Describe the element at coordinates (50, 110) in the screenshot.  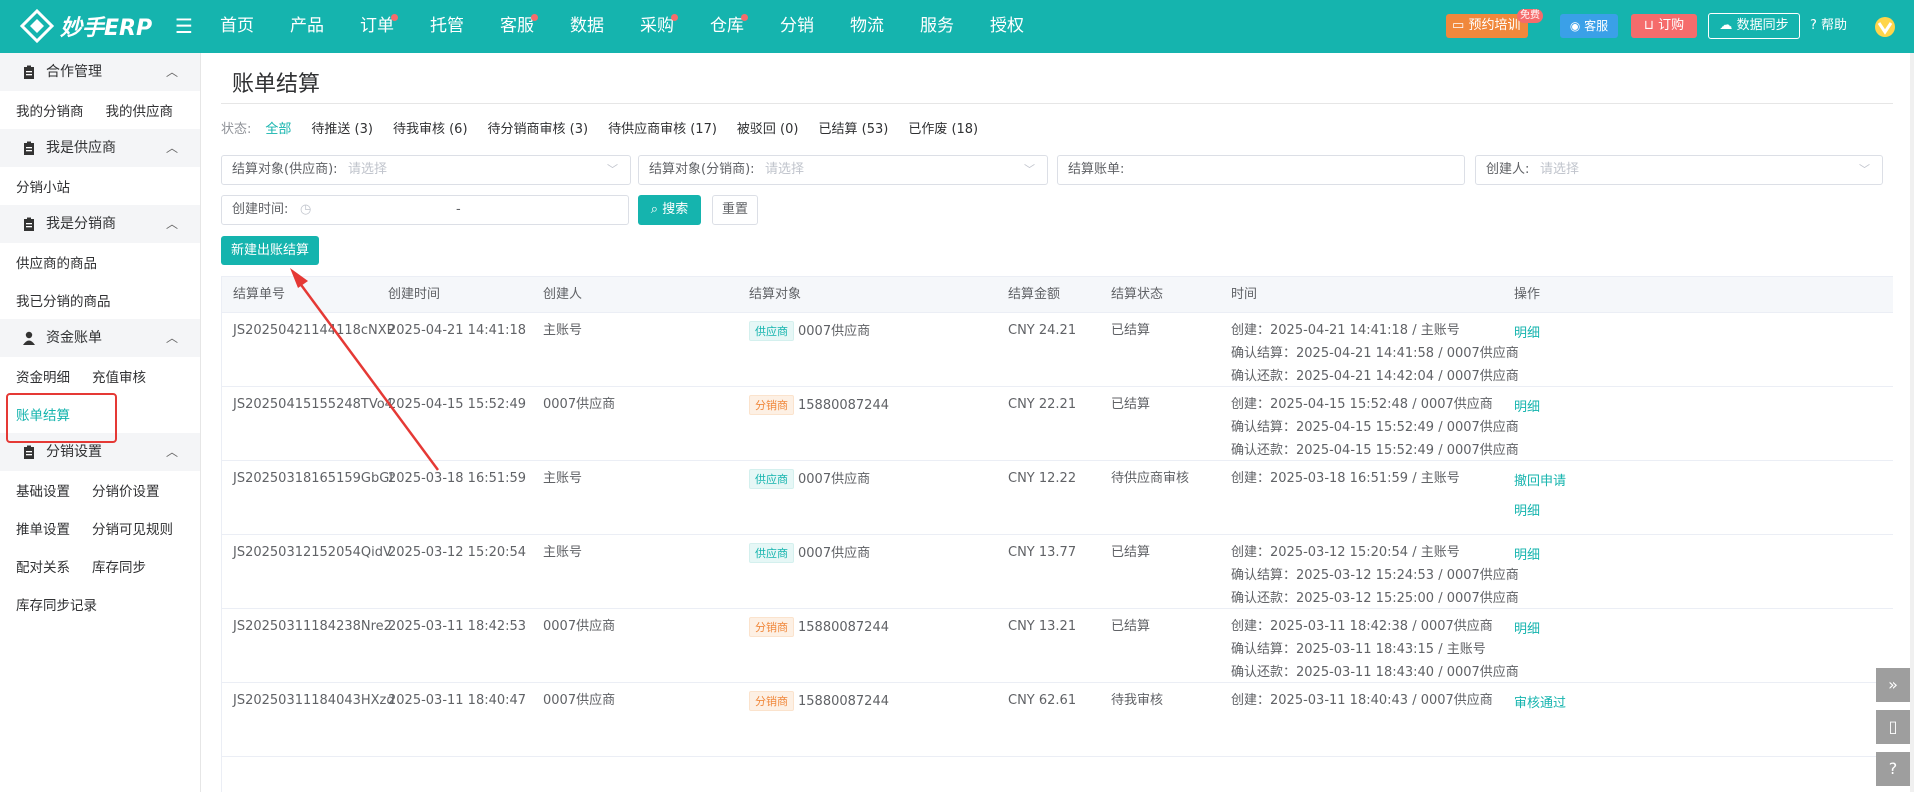
I see `sidebar-item: 我的分销商` at that location.